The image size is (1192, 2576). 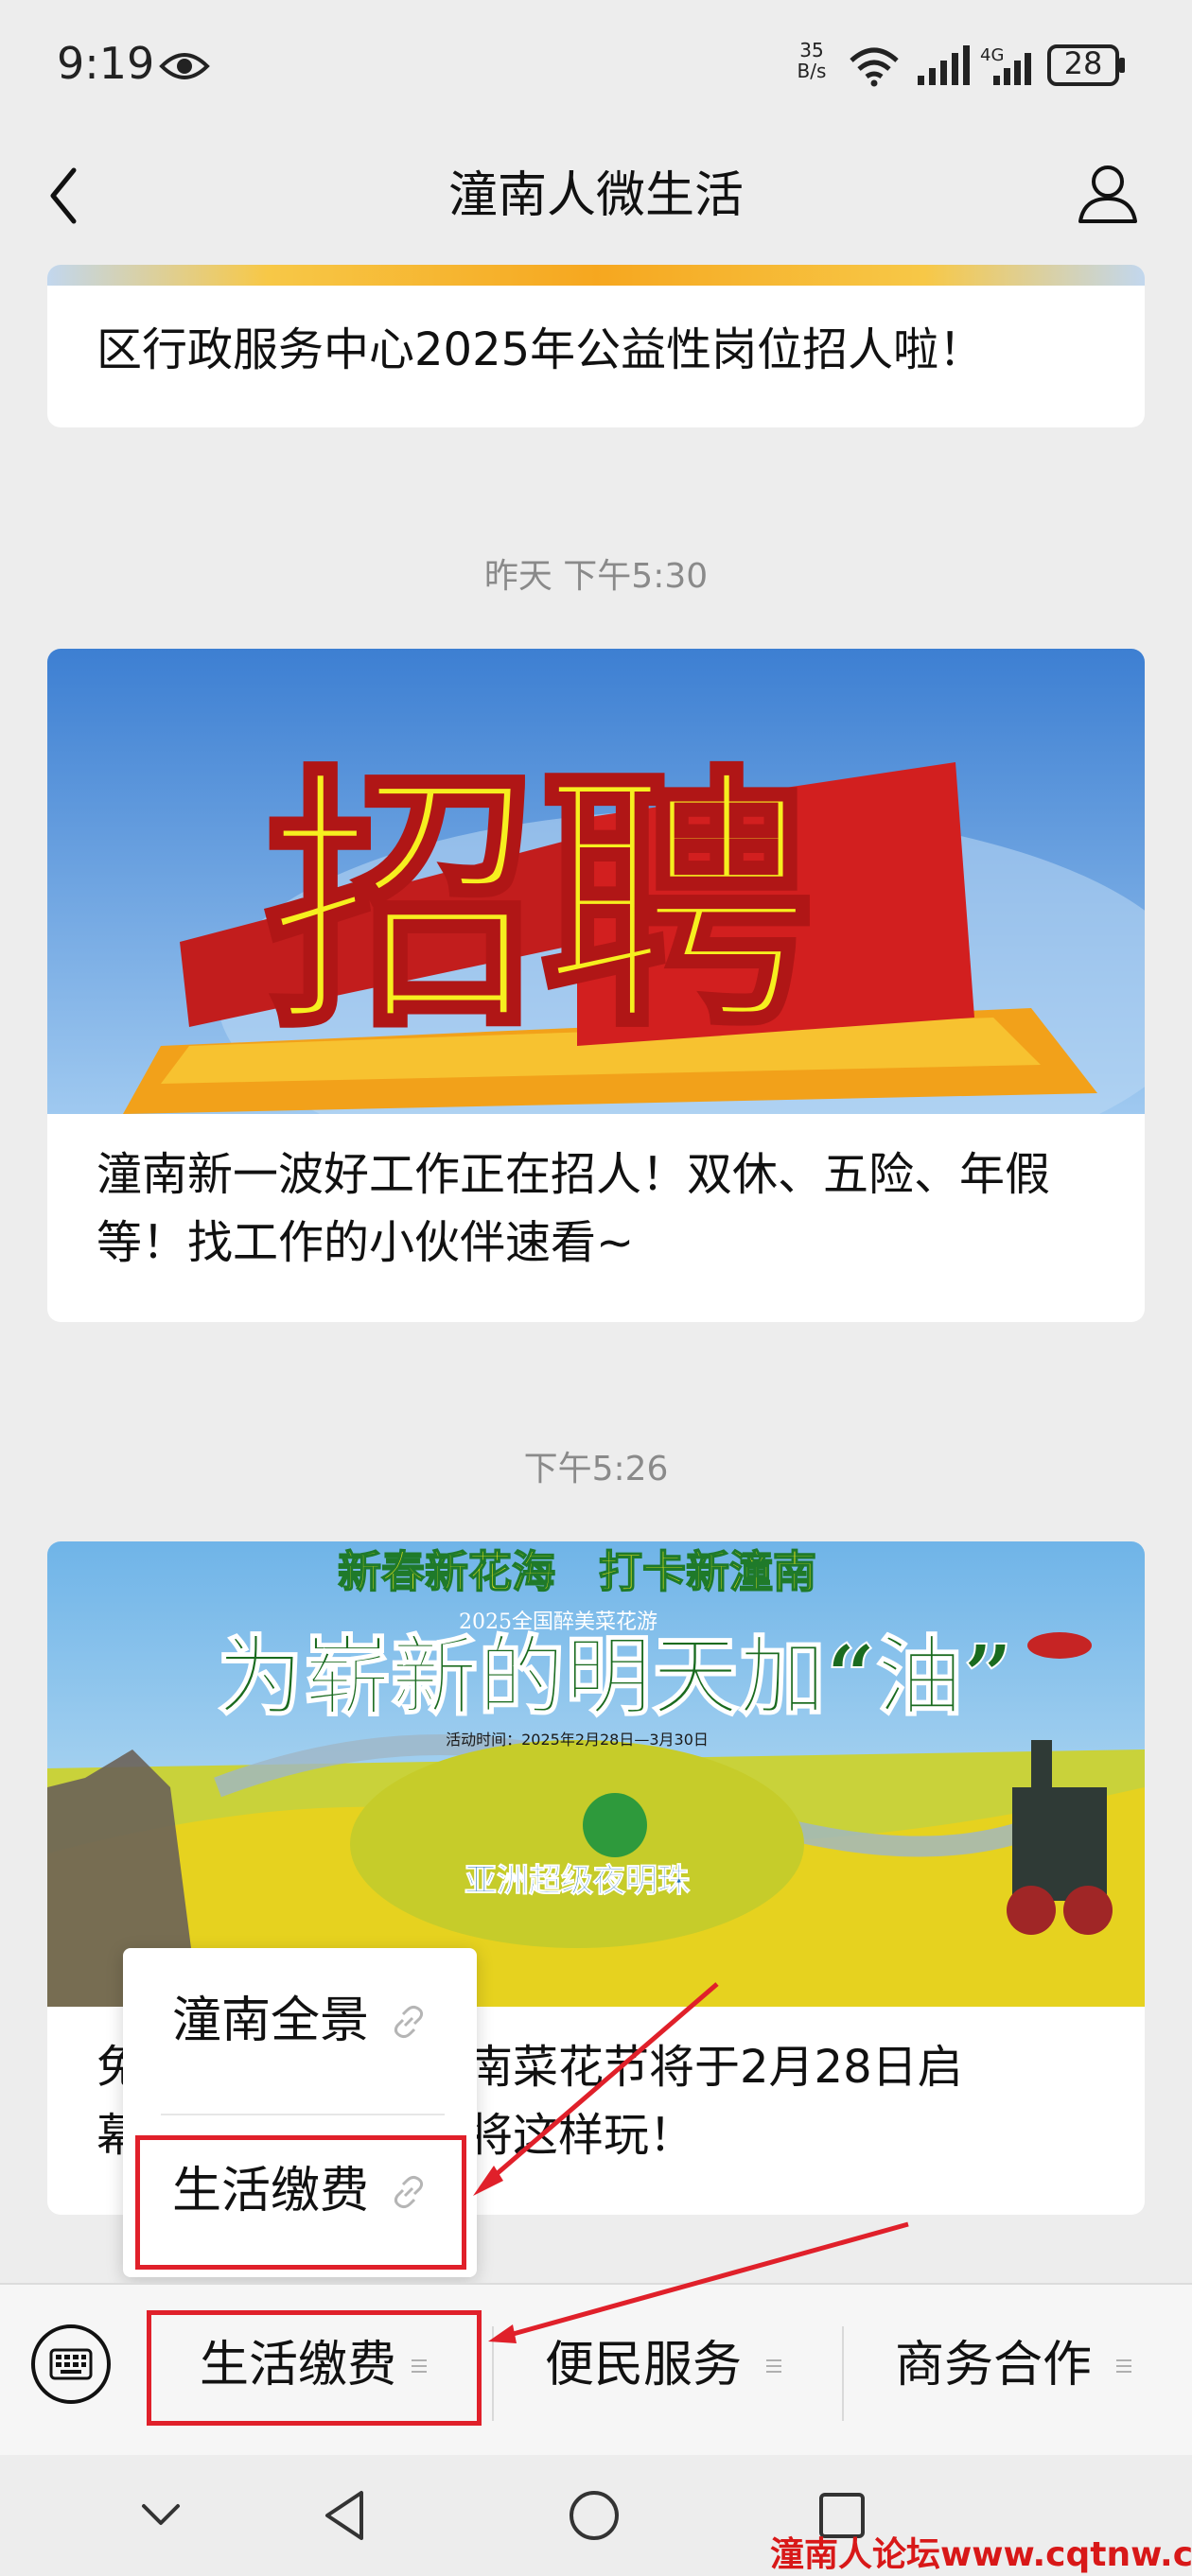 I want to click on person-icon, so click(x=1108, y=194).